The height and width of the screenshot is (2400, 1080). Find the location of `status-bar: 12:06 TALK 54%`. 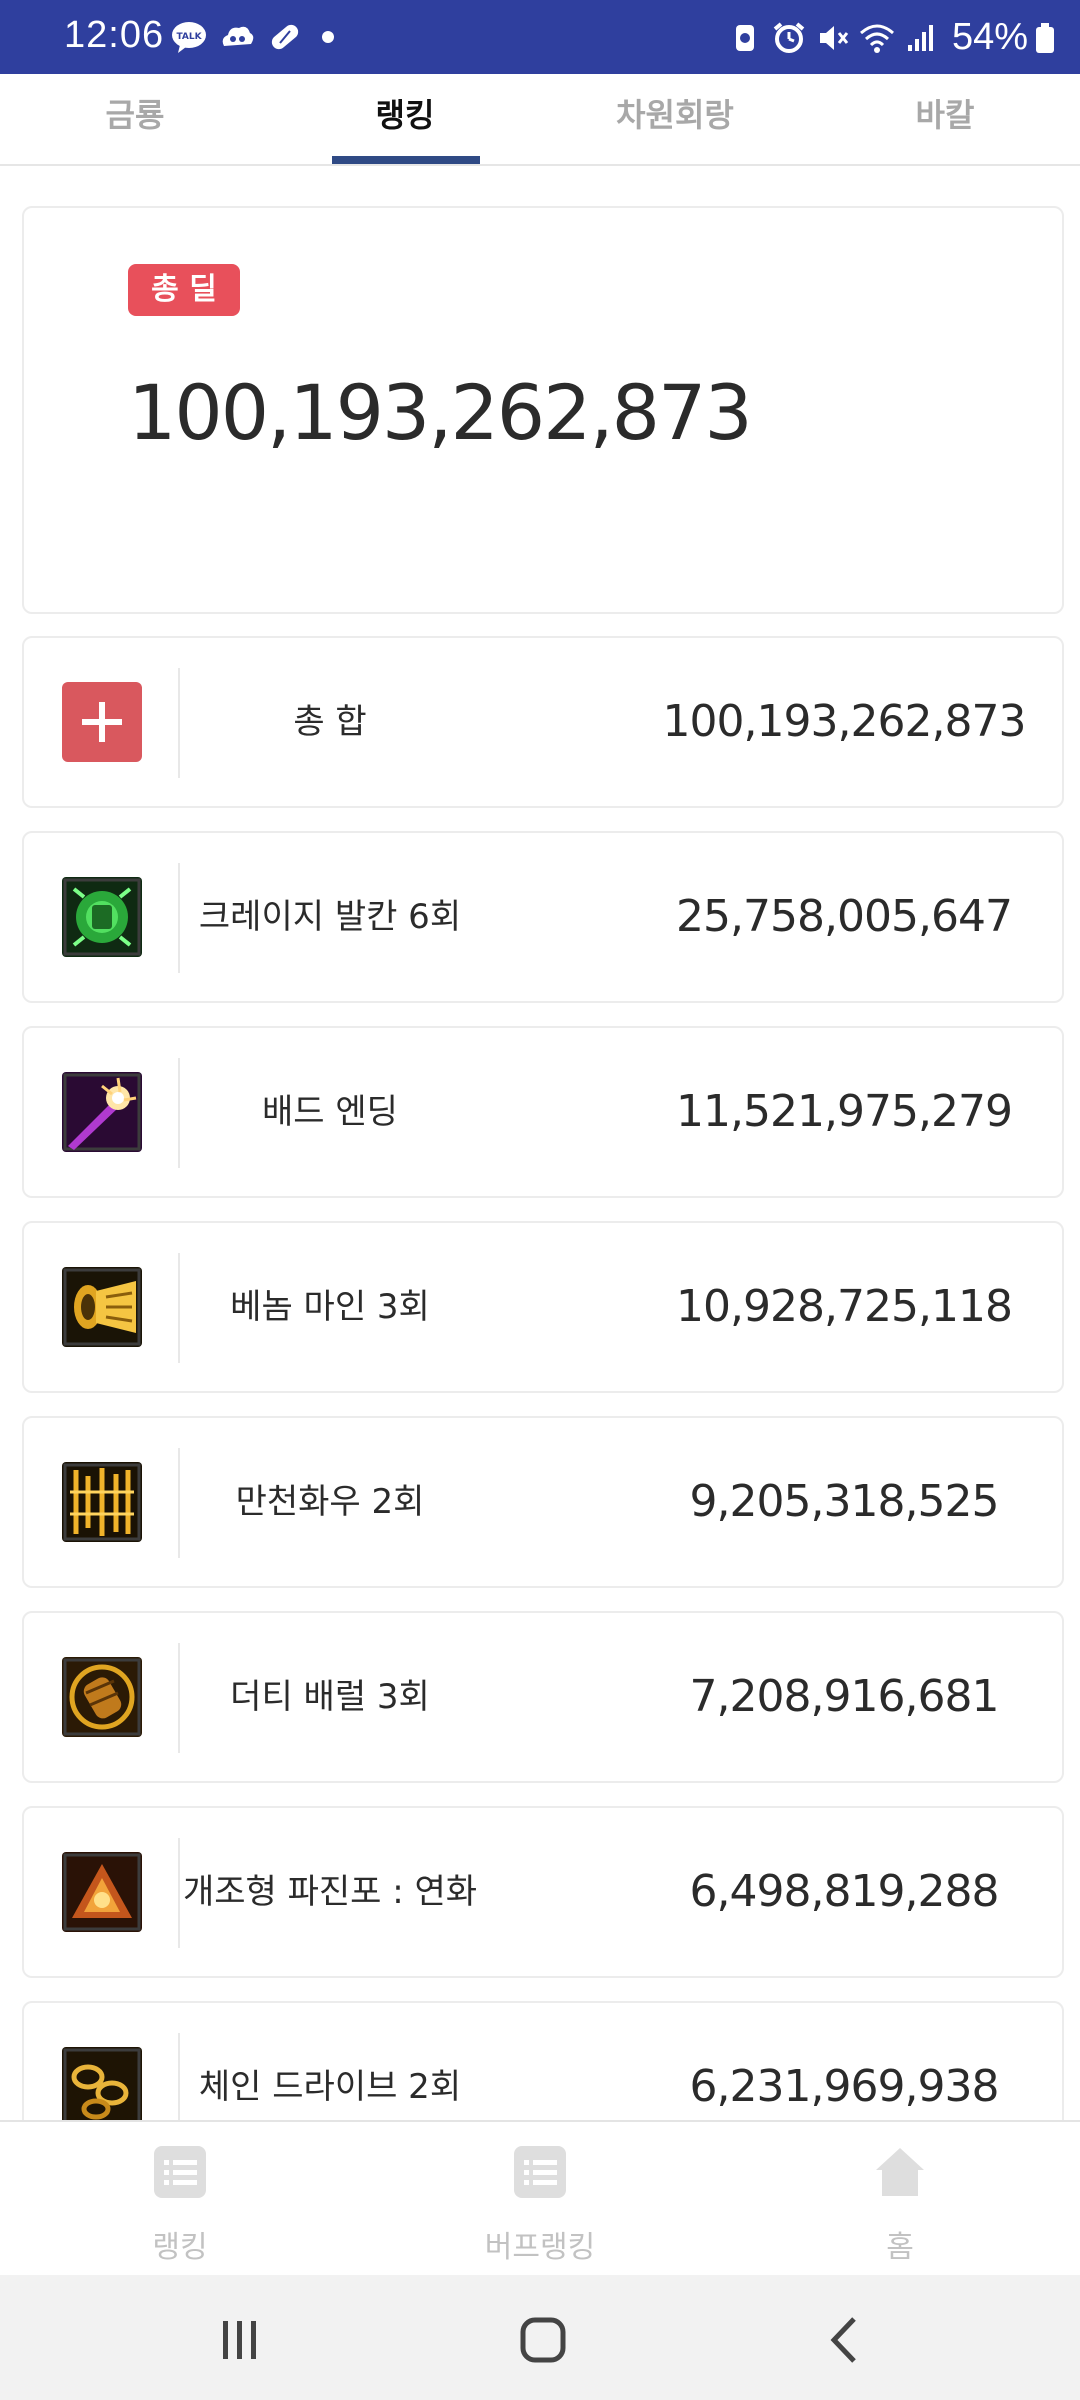

status-bar: 12:06 TALK 54% is located at coordinates (540, 37).